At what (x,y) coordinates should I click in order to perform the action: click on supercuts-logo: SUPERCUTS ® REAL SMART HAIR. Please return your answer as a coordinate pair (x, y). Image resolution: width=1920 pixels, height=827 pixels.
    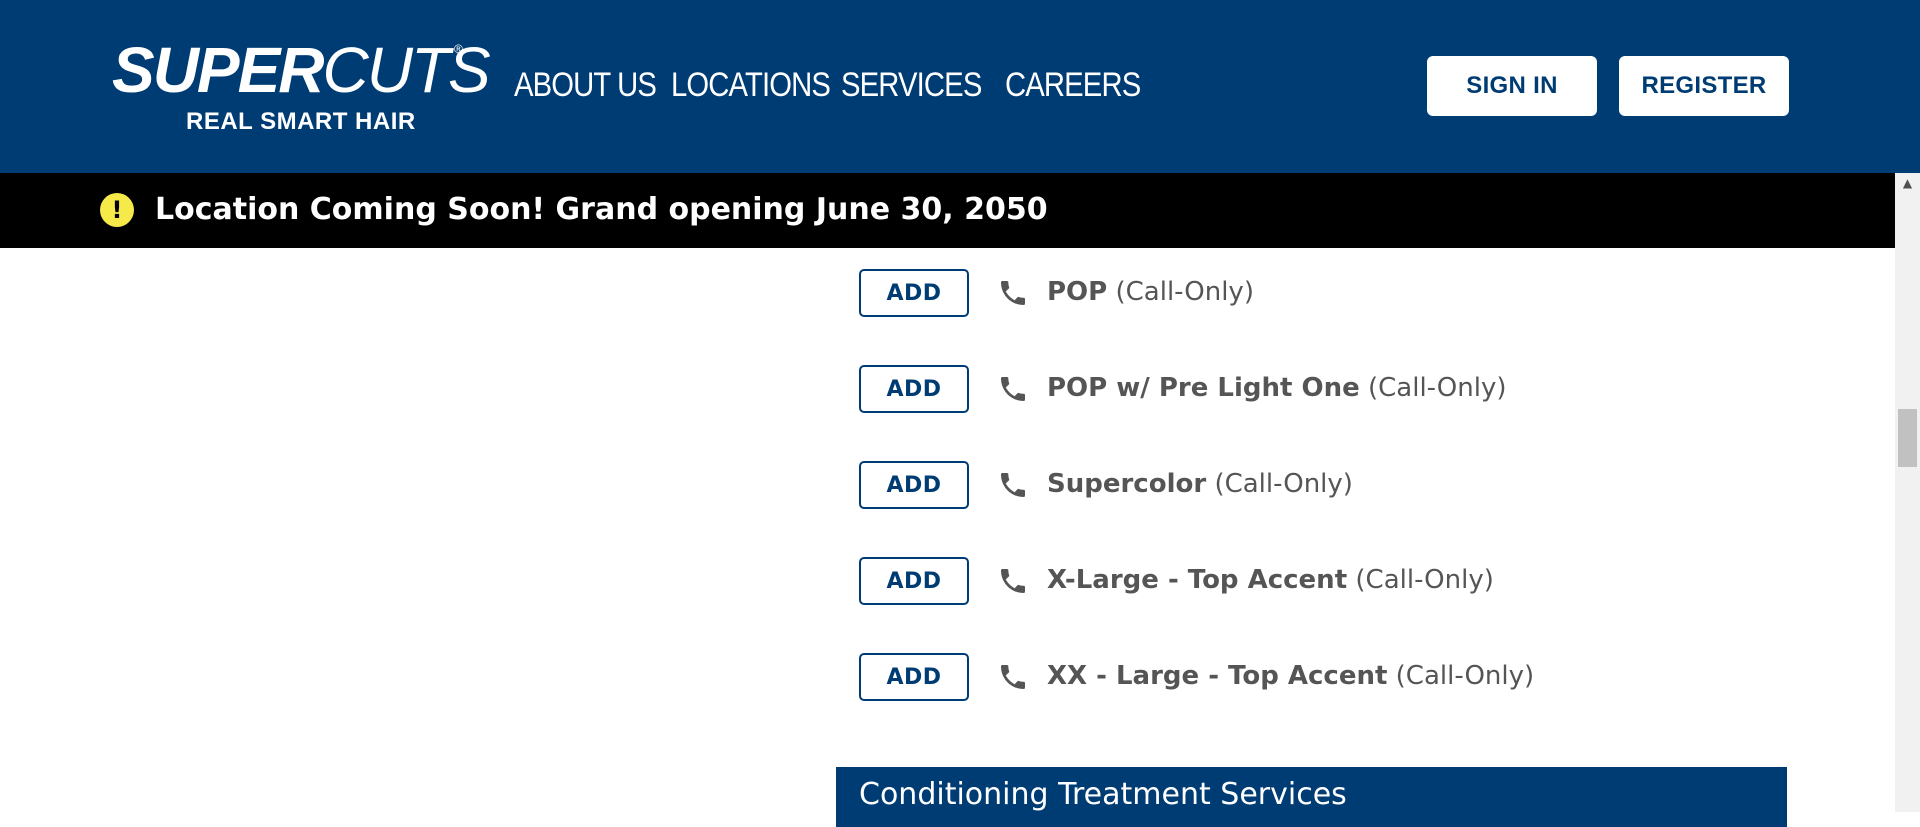
    Looking at the image, I should click on (301, 88).